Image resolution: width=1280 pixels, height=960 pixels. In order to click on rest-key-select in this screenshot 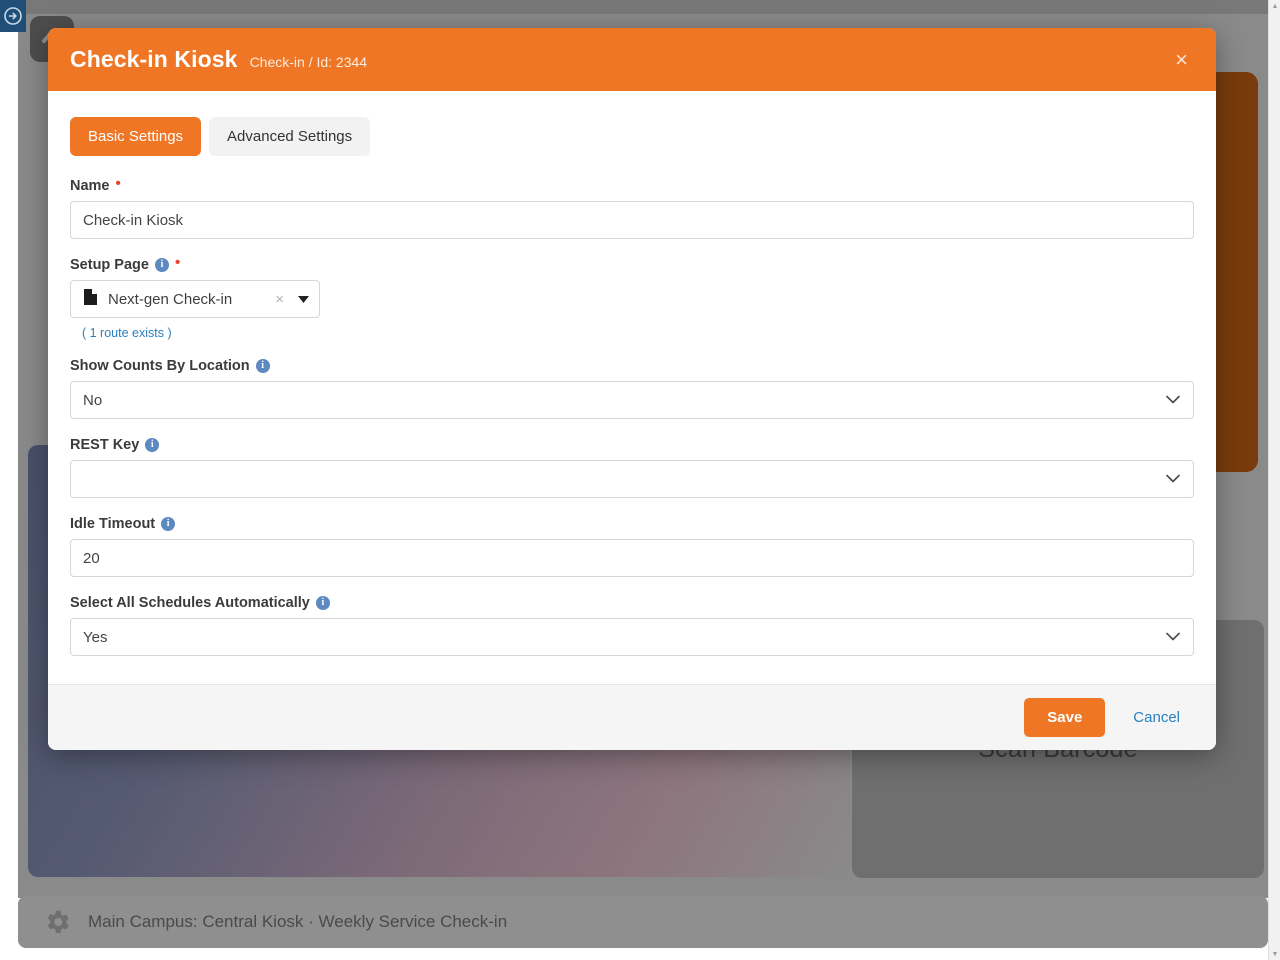, I will do `click(632, 479)`.